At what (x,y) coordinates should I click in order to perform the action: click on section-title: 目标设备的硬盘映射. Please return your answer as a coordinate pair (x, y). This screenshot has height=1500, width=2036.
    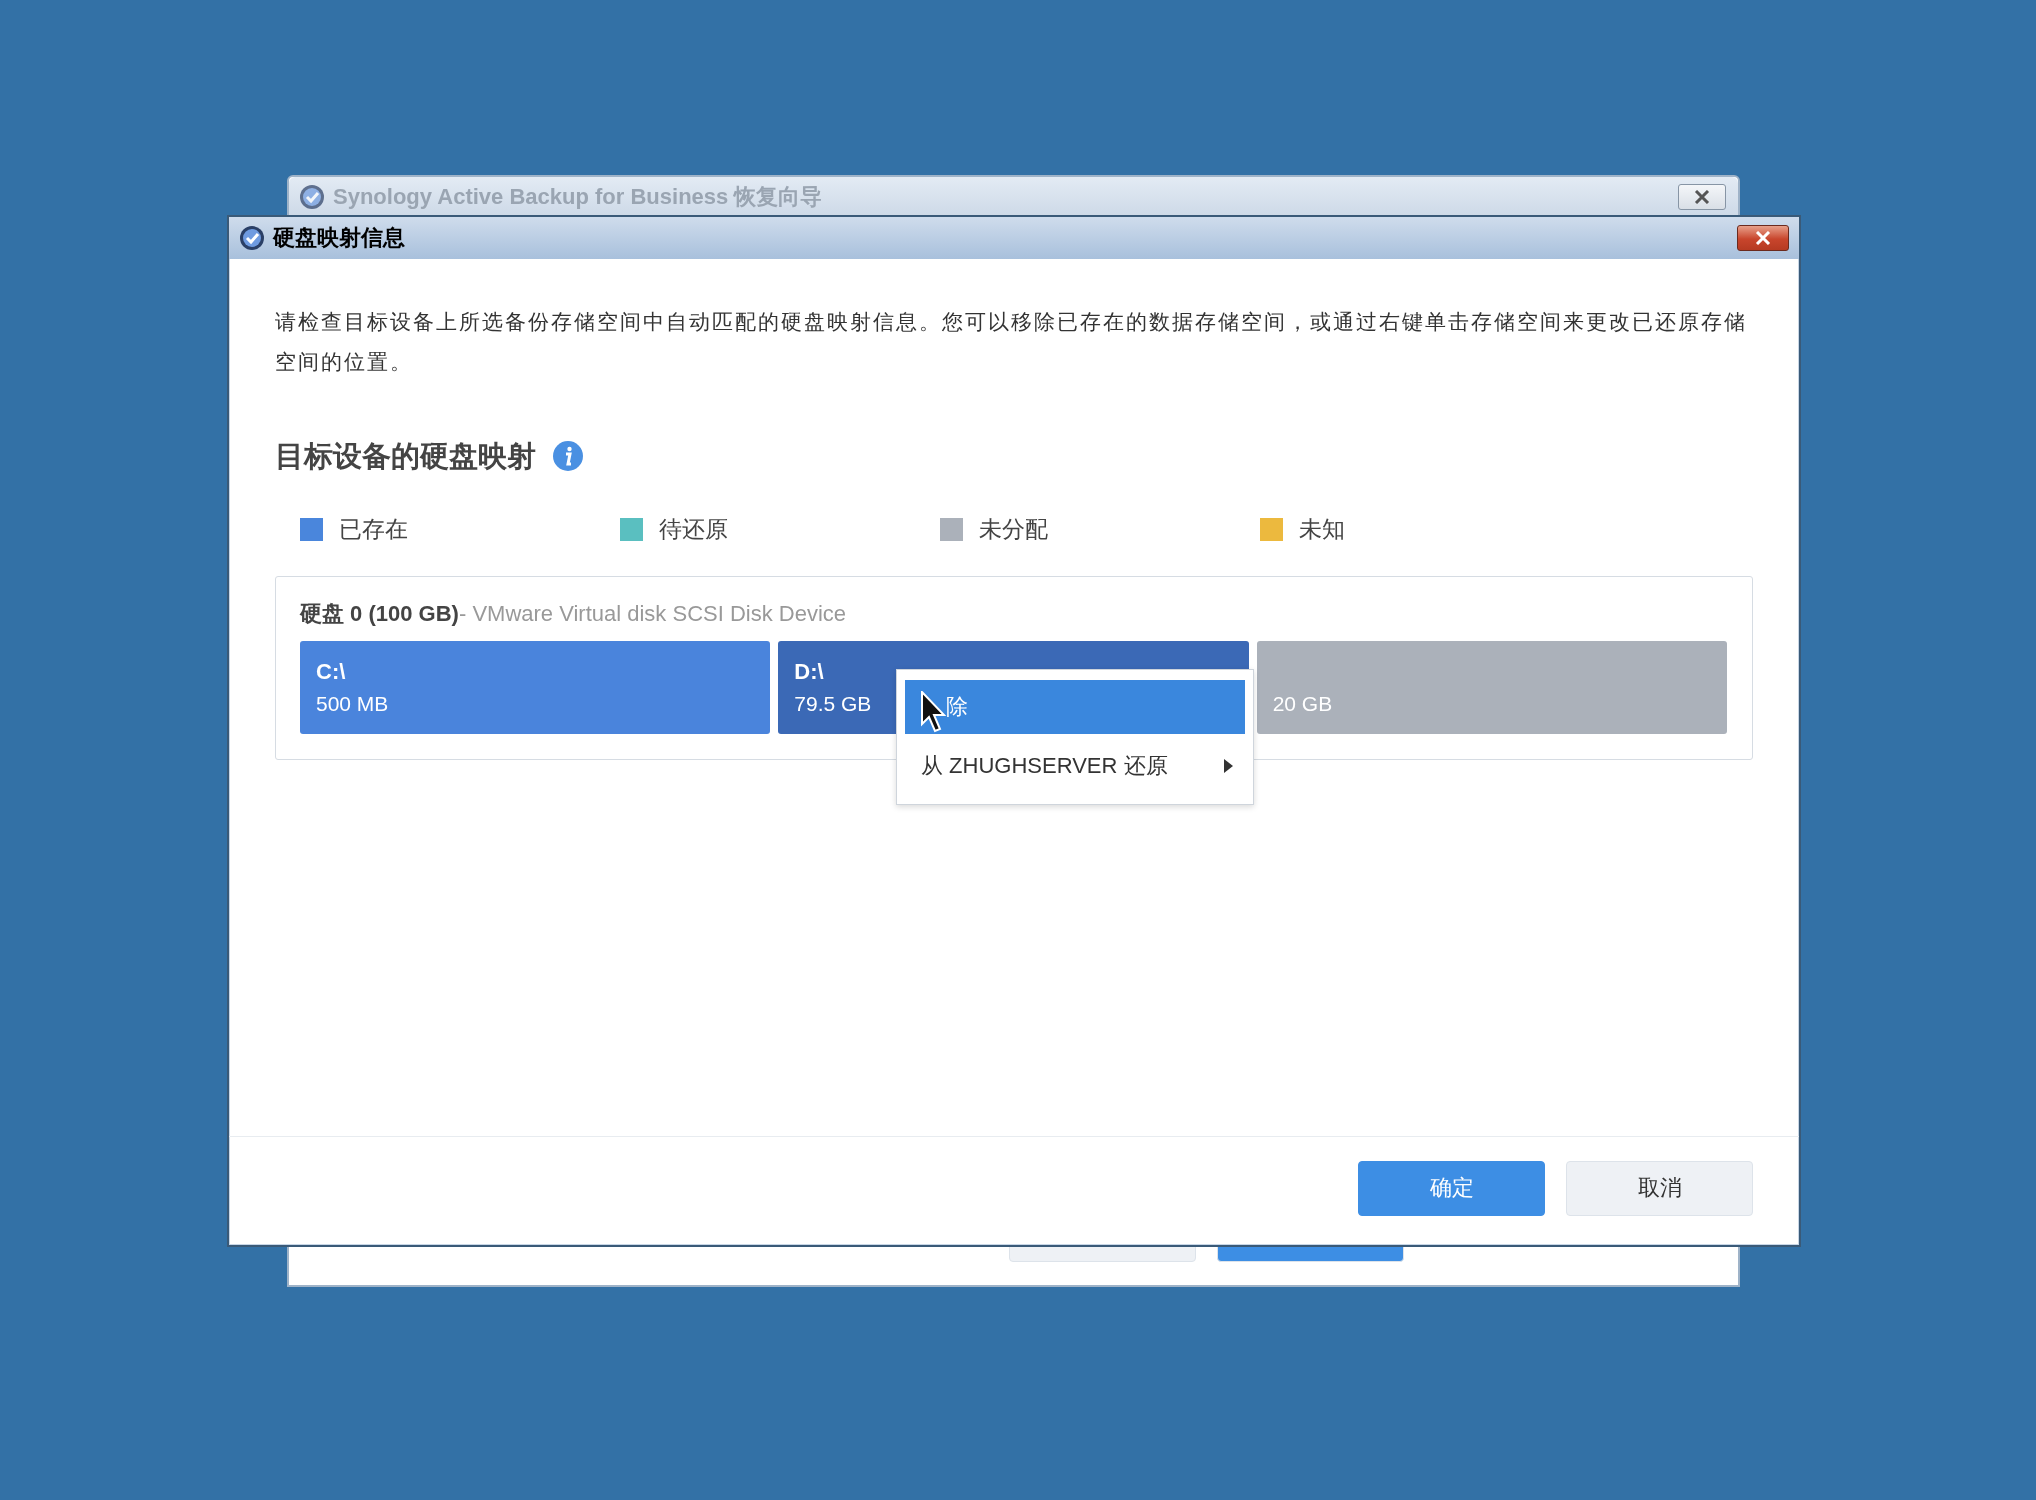
    Looking at the image, I should click on (405, 456).